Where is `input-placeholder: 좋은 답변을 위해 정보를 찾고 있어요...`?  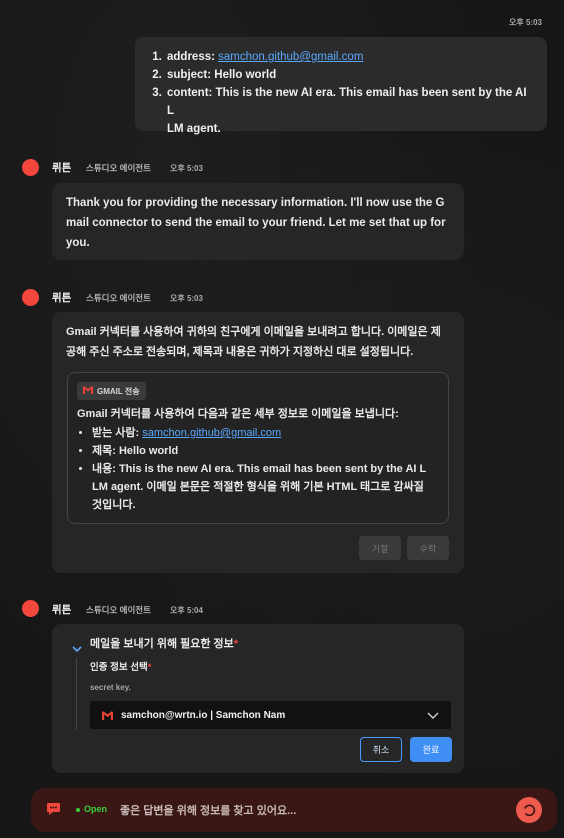
input-placeholder: 좋은 답변을 위해 정보를 찾고 있어요... is located at coordinates (208, 811).